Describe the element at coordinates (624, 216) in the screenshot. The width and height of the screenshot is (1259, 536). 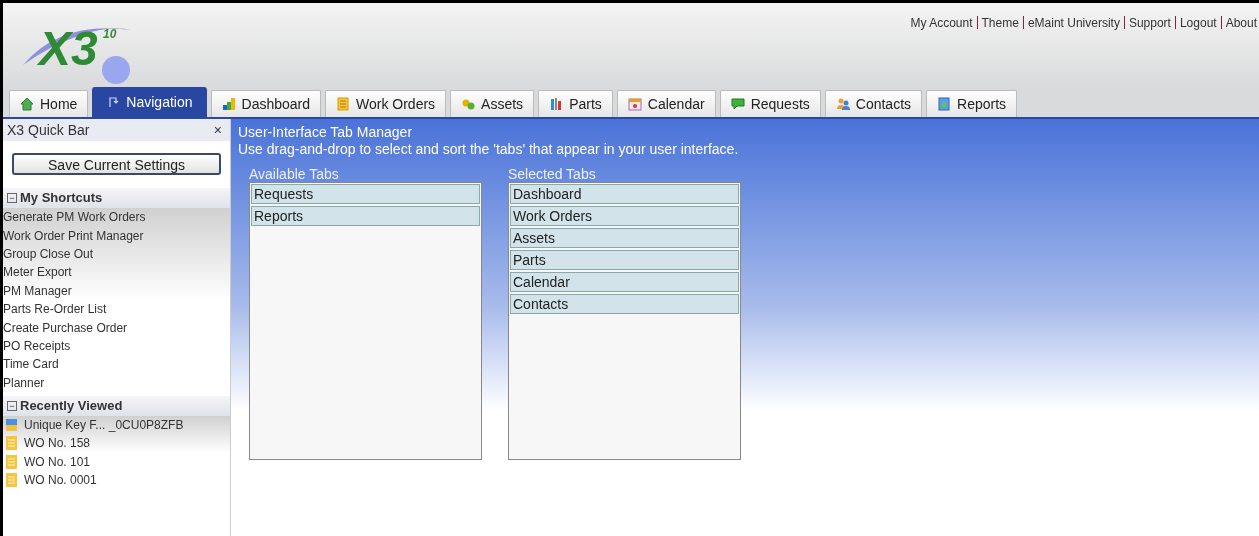
I see `draggable-tab-item: Work Orders` at that location.